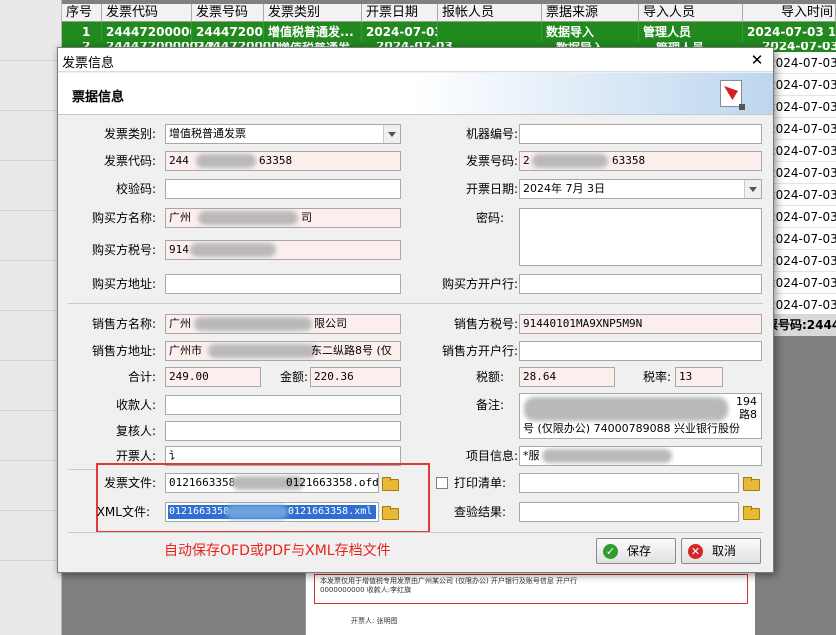 Image resolution: width=836 pixels, height=635 pixels. Describe the element at coordinates (293, 377) in the screenshot. I see `amount-label: 金额:` at that location.